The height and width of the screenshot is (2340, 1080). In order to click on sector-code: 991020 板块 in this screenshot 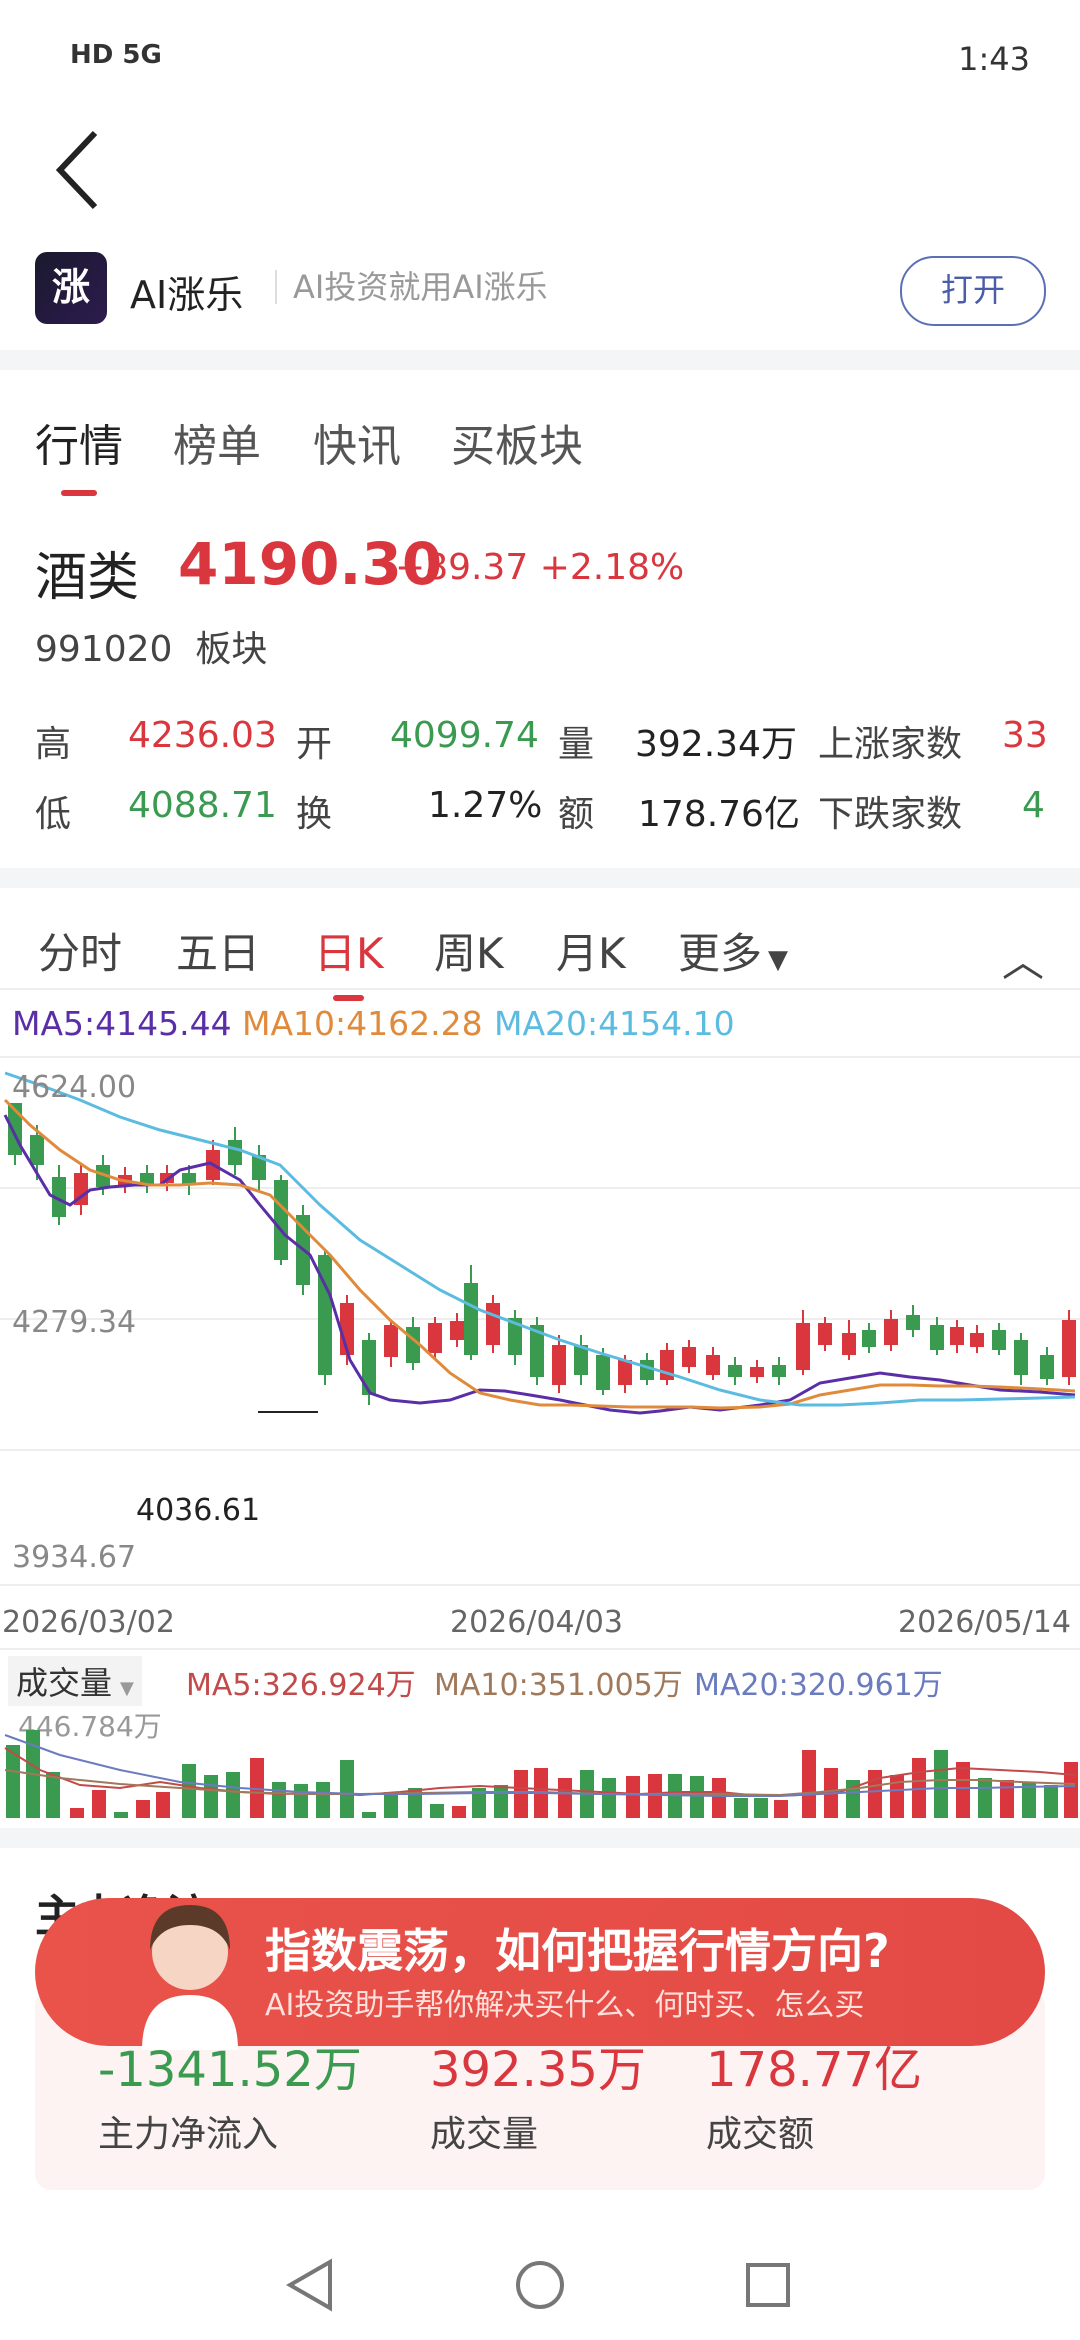, I will do `click(151, 646)`.